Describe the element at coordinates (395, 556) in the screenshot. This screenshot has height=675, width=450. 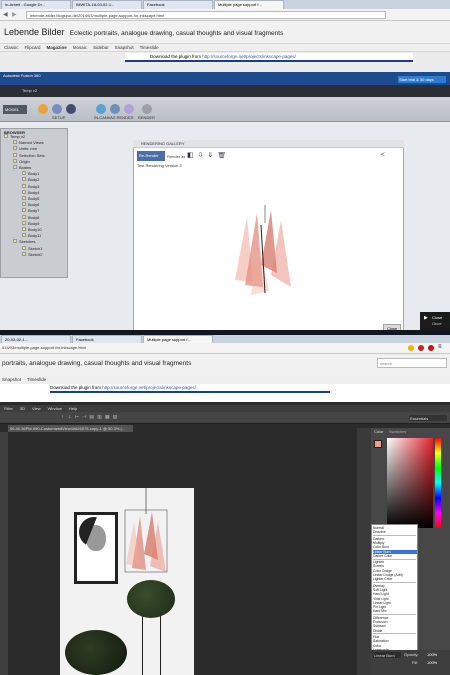
I see `blend-mode-option: Darker Color` at that location.